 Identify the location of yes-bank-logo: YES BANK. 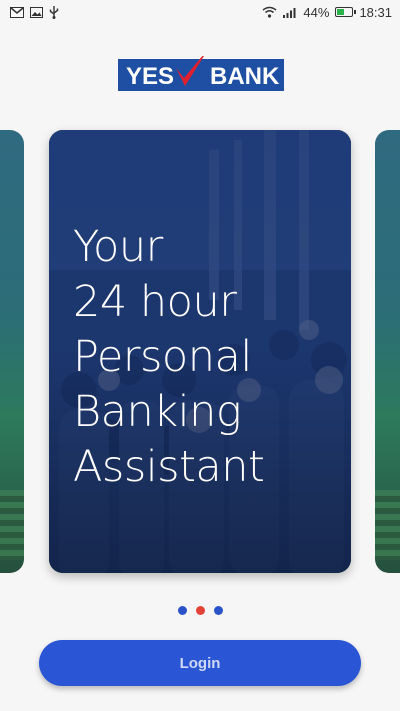
(201, 70).